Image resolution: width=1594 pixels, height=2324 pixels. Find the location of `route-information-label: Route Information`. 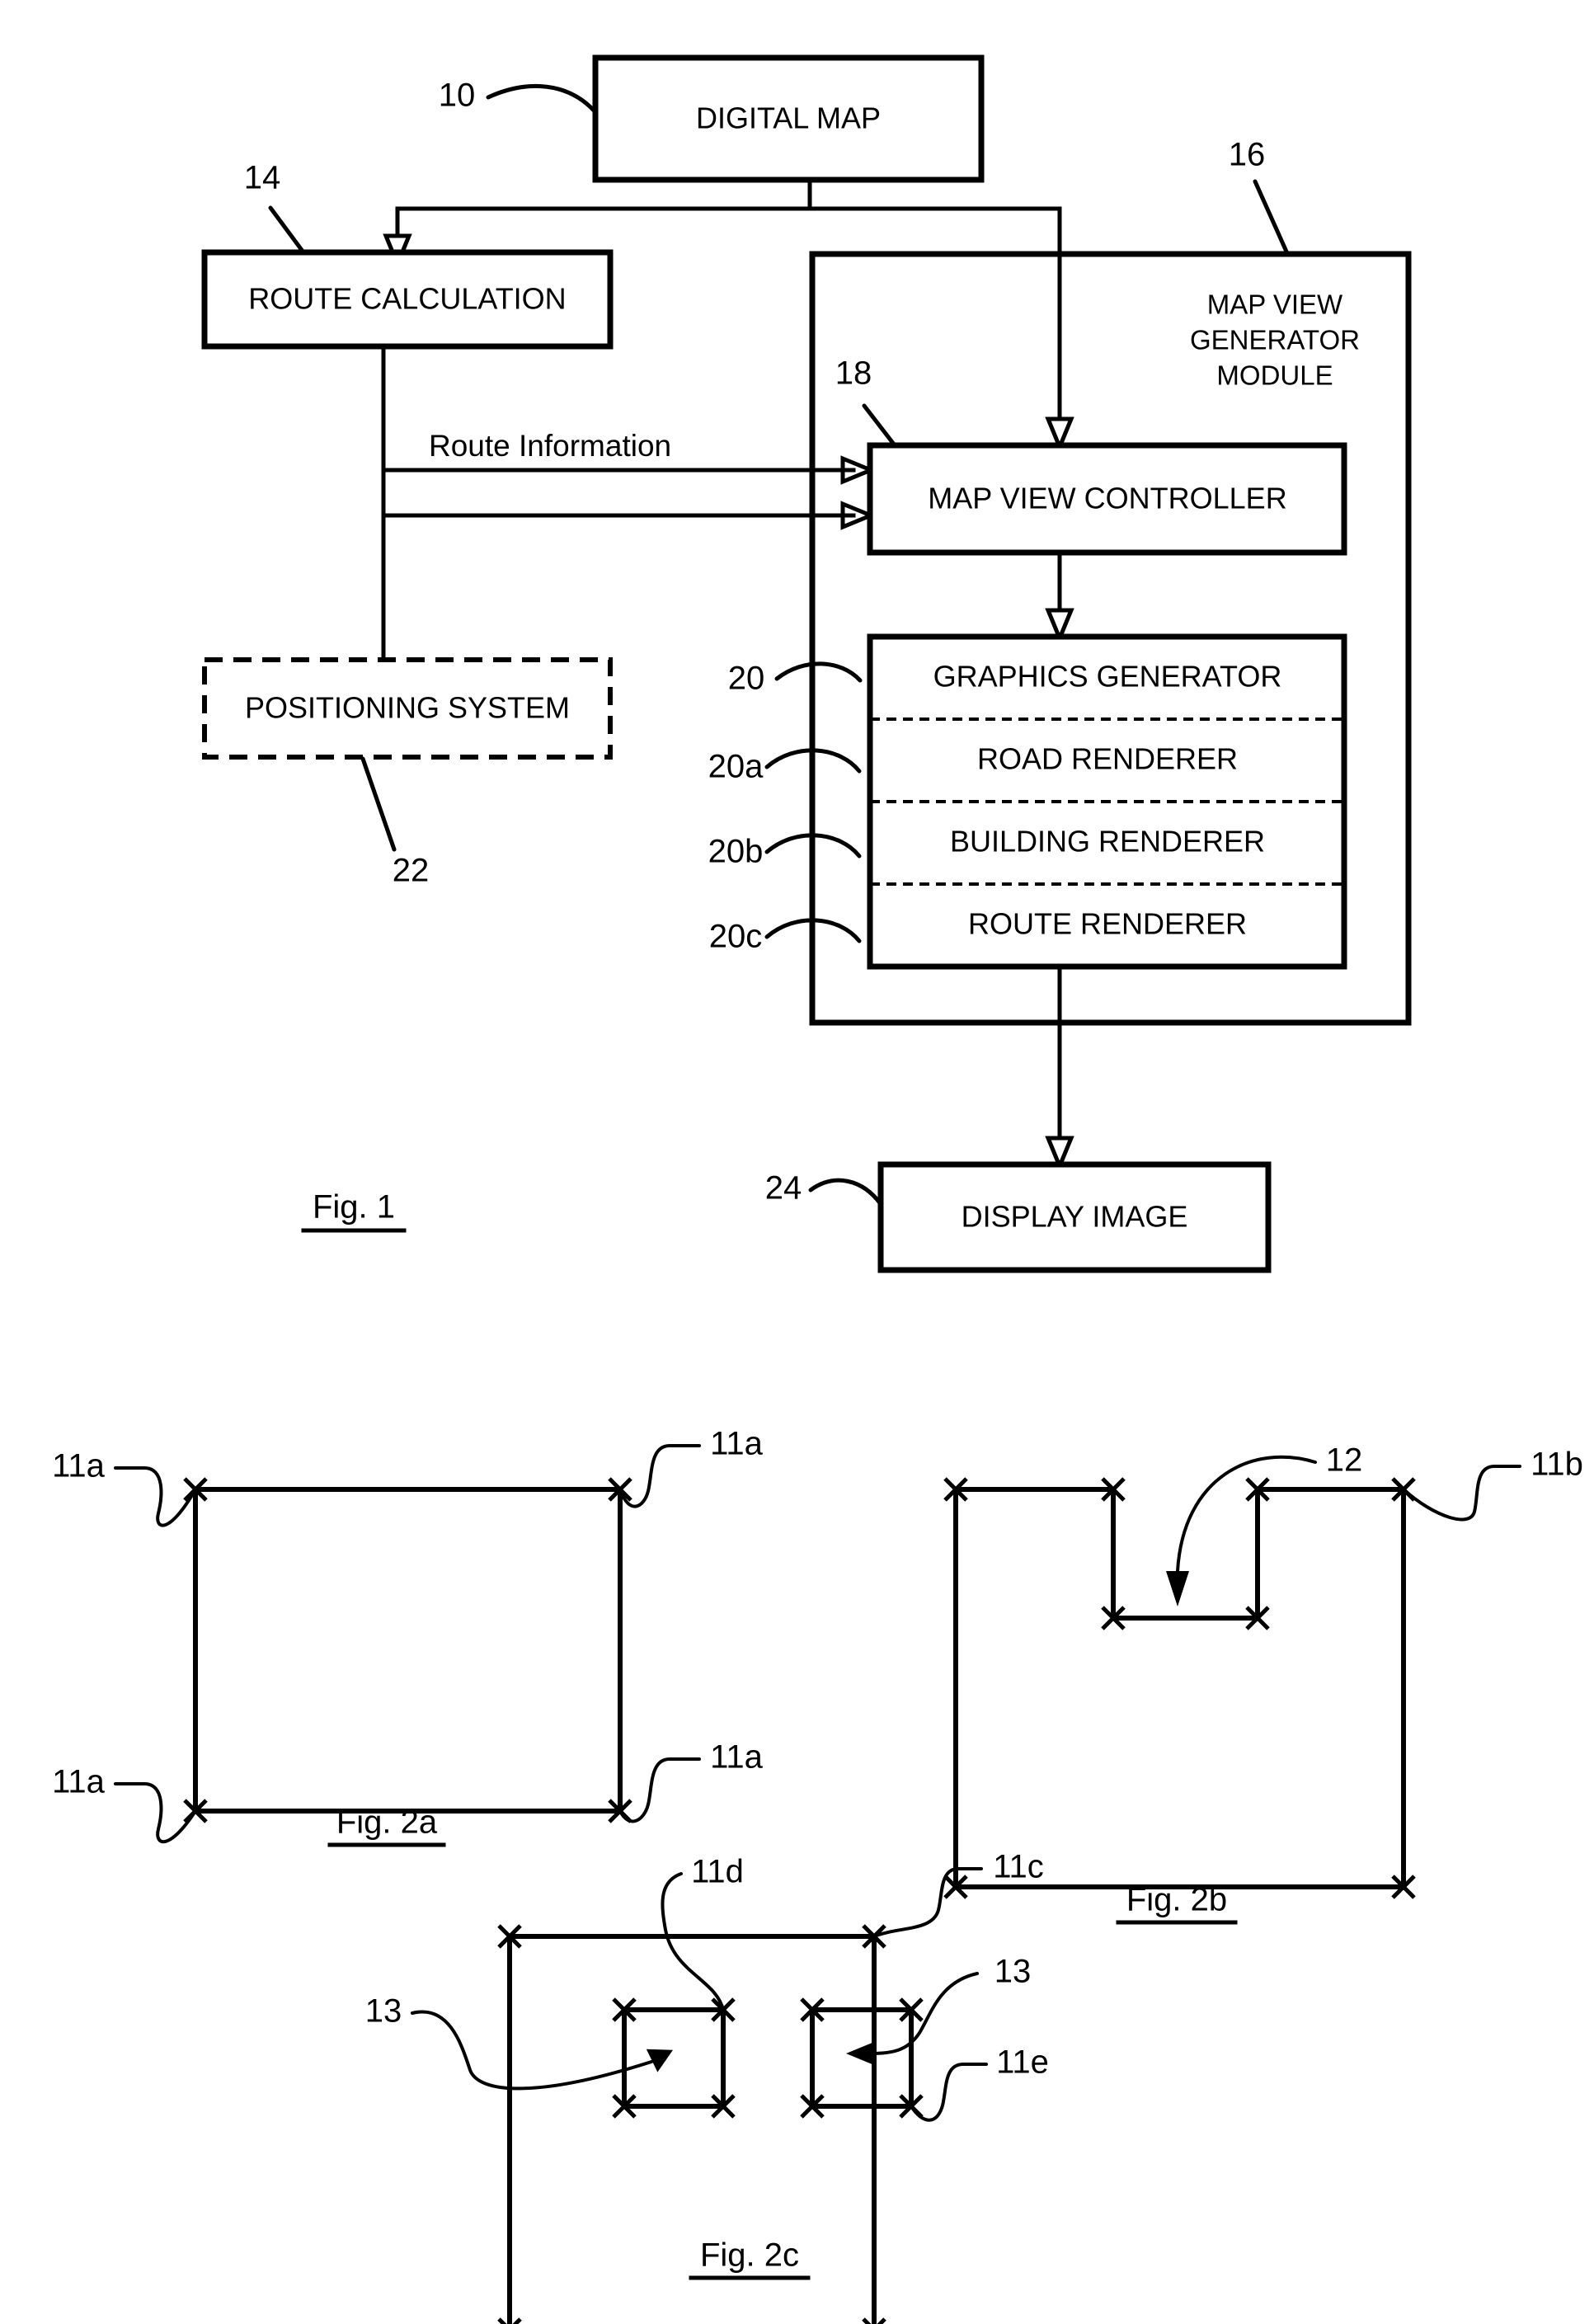

route-information-label: Route Information is located at coordinates (550, 446).